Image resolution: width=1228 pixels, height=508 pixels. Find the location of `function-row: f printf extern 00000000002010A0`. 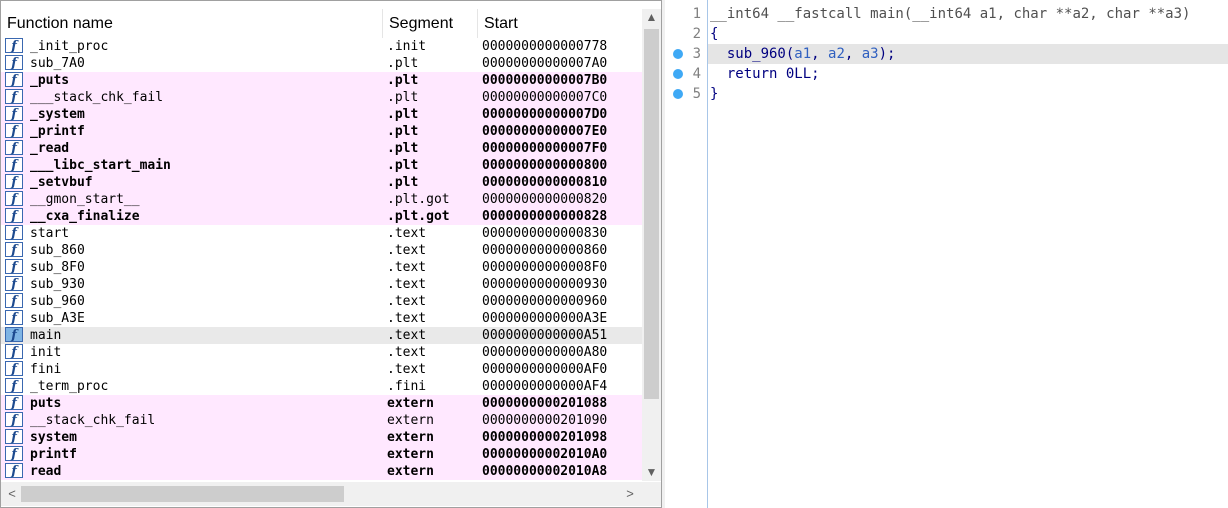

function-row: f printf extern 00000000002010A0 is located at coordinates (321, 454).